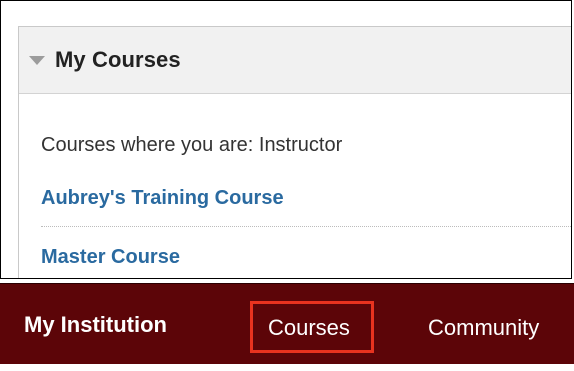  I want to click on course-divider, so click(306, 226).